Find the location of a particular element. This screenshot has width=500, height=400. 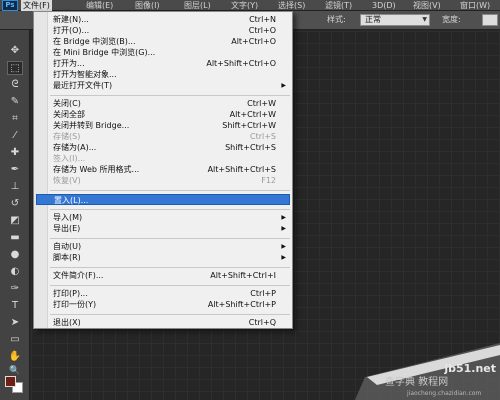

menu-item-print-one-copy: 打印一份(Y) Alt+Shift+Ctrl+P is located at coordinates (163, 304).